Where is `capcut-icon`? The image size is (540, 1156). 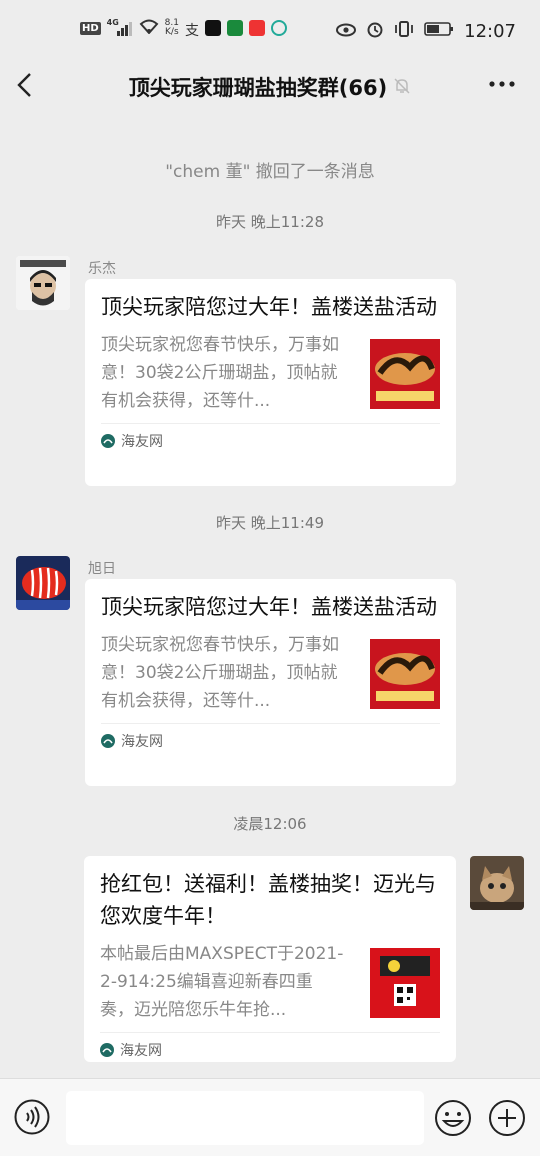
capcut-icon is located at coordinates (213, 28).